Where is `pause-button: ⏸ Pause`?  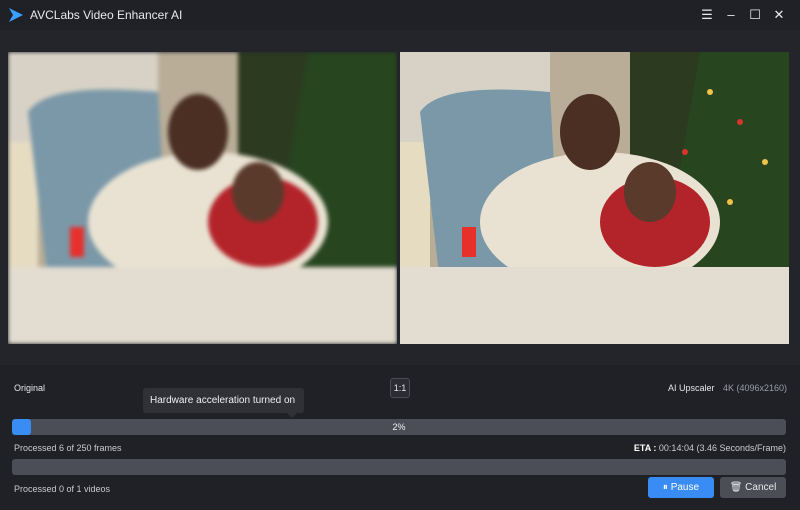 pause-button: ⏸ Pause is located at coordinates (681, 487).